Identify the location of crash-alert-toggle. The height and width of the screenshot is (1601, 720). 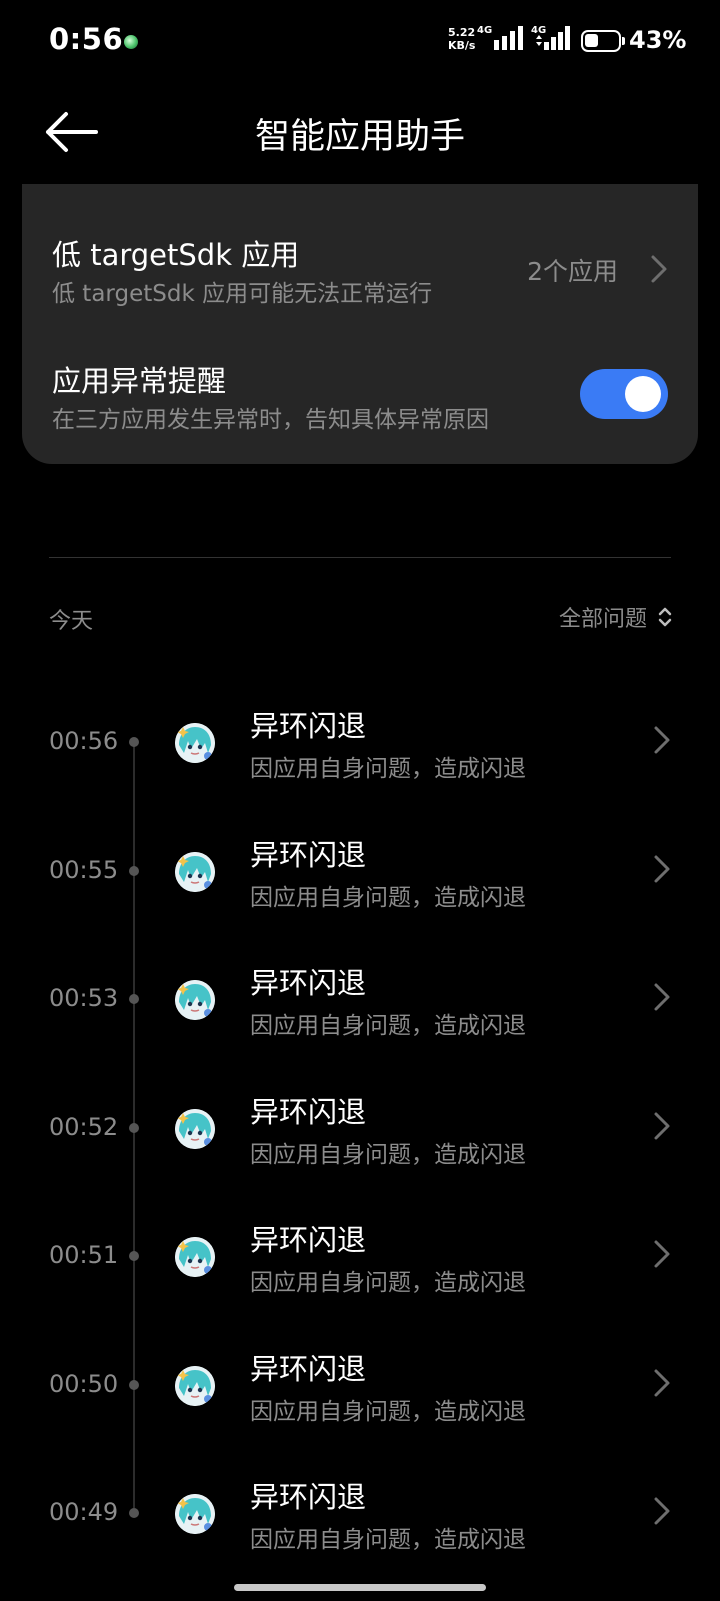
(624, 394).